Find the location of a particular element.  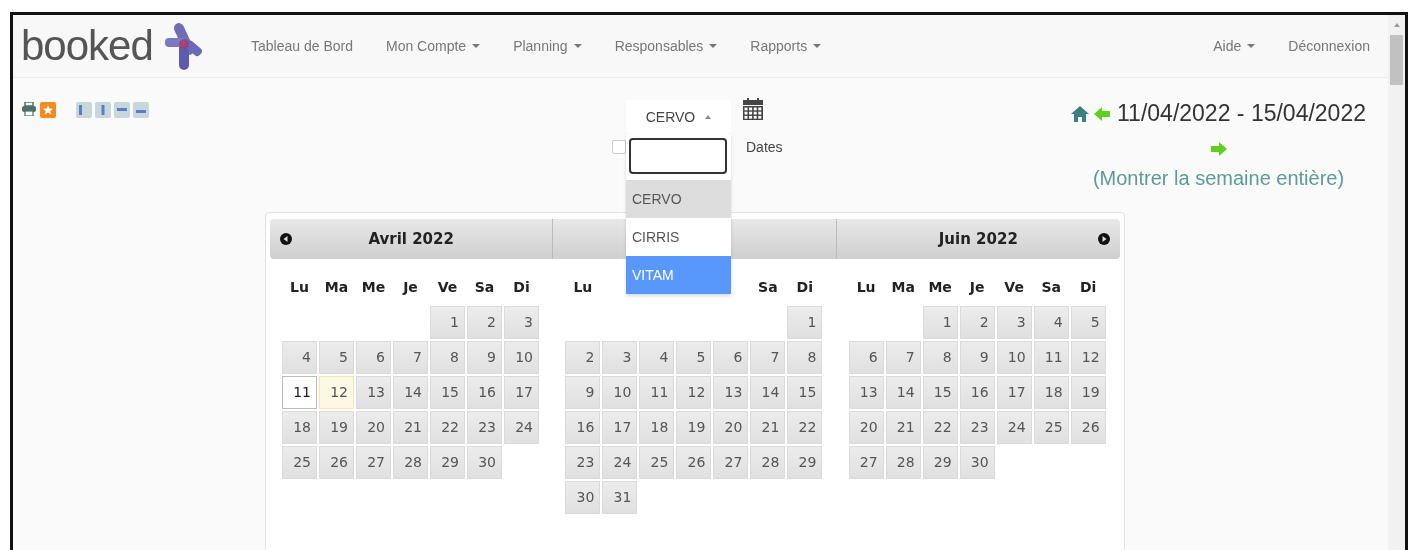

nav-link: Aide is located at coordinates (1234, 46).